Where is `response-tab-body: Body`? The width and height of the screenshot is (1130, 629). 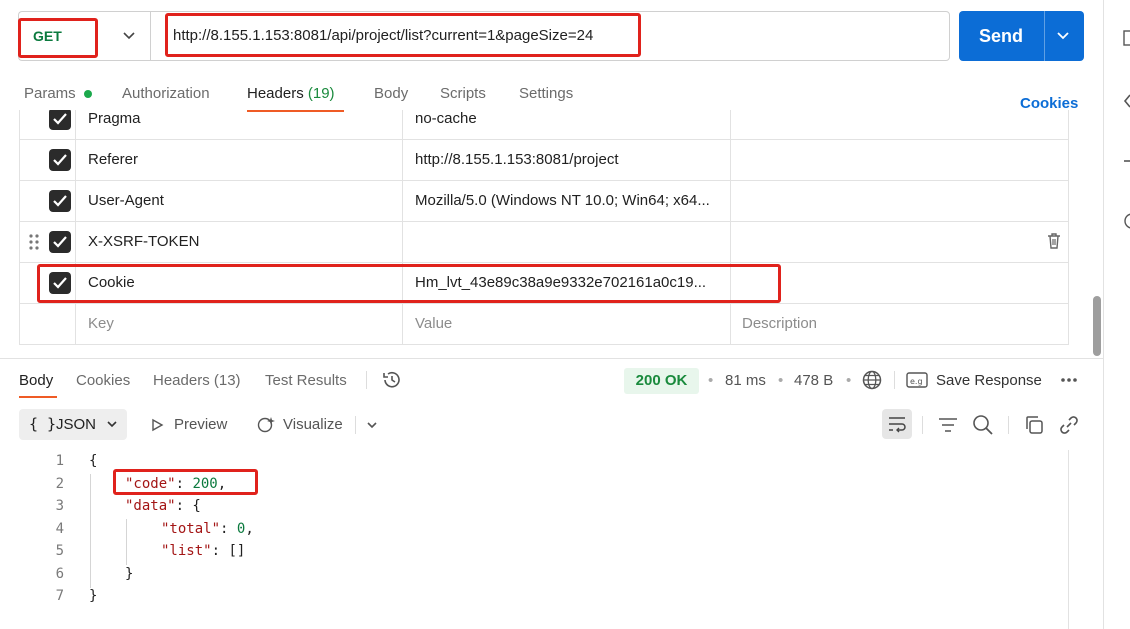
response-tab-body: Body is located at coordinates (36, 380).